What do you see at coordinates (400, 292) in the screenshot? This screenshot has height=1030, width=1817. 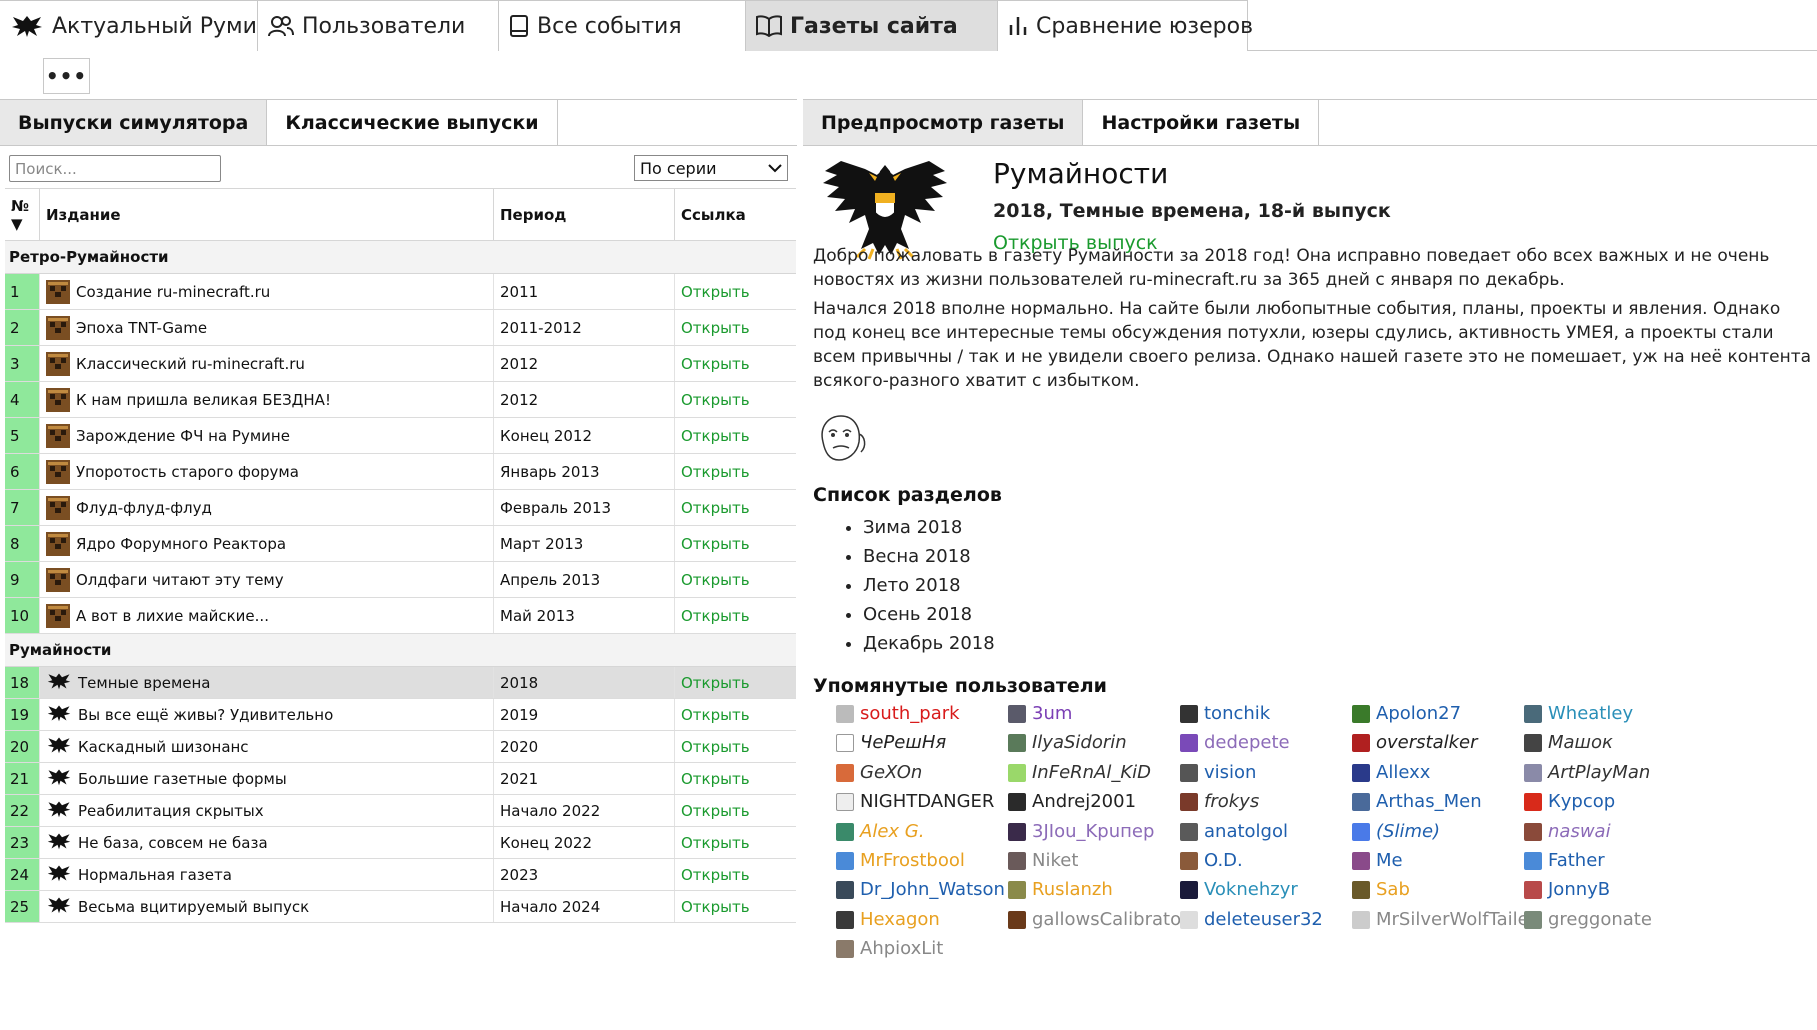 I see `table-row: 1 Создание ru-minecraft.ru 2011 Открыть` at bounding box center [400, 292].